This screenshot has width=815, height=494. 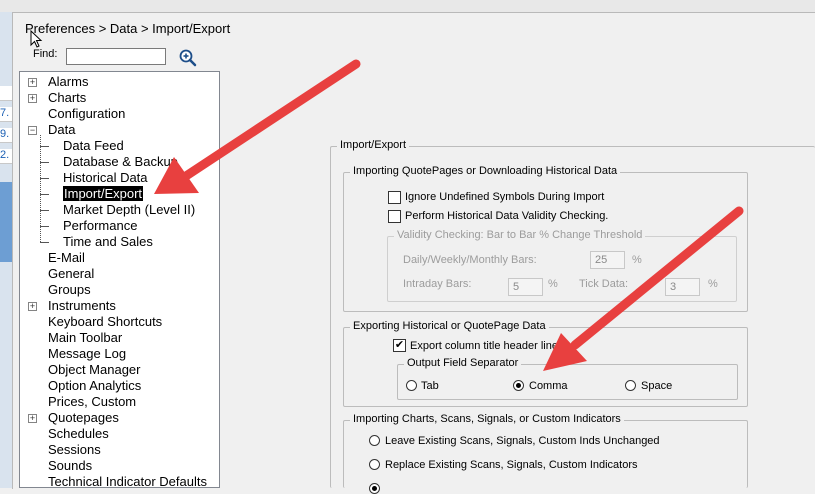 I want to click on background-cell, so click(x=6, y=93).